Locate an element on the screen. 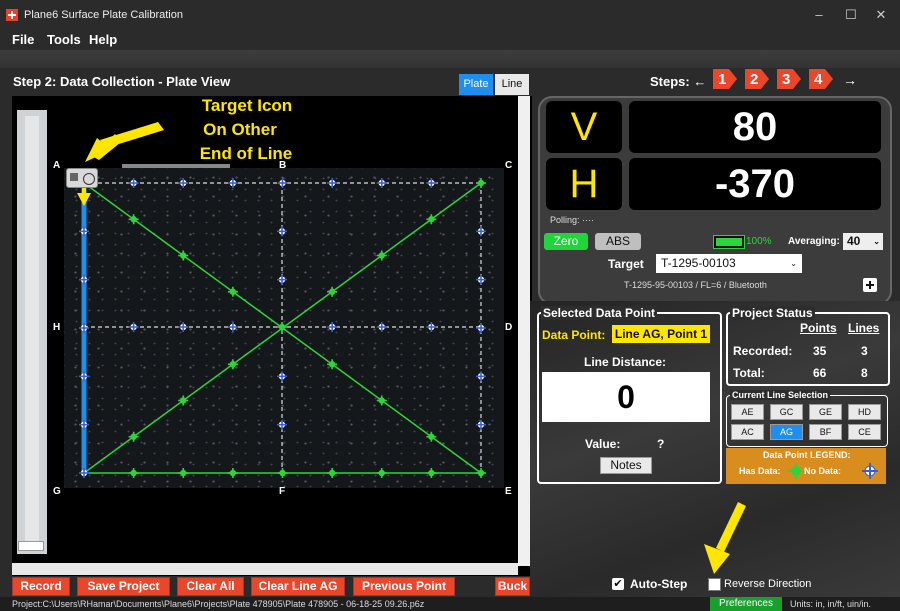  total-lines: 8 is located at coordinates (864, 373).